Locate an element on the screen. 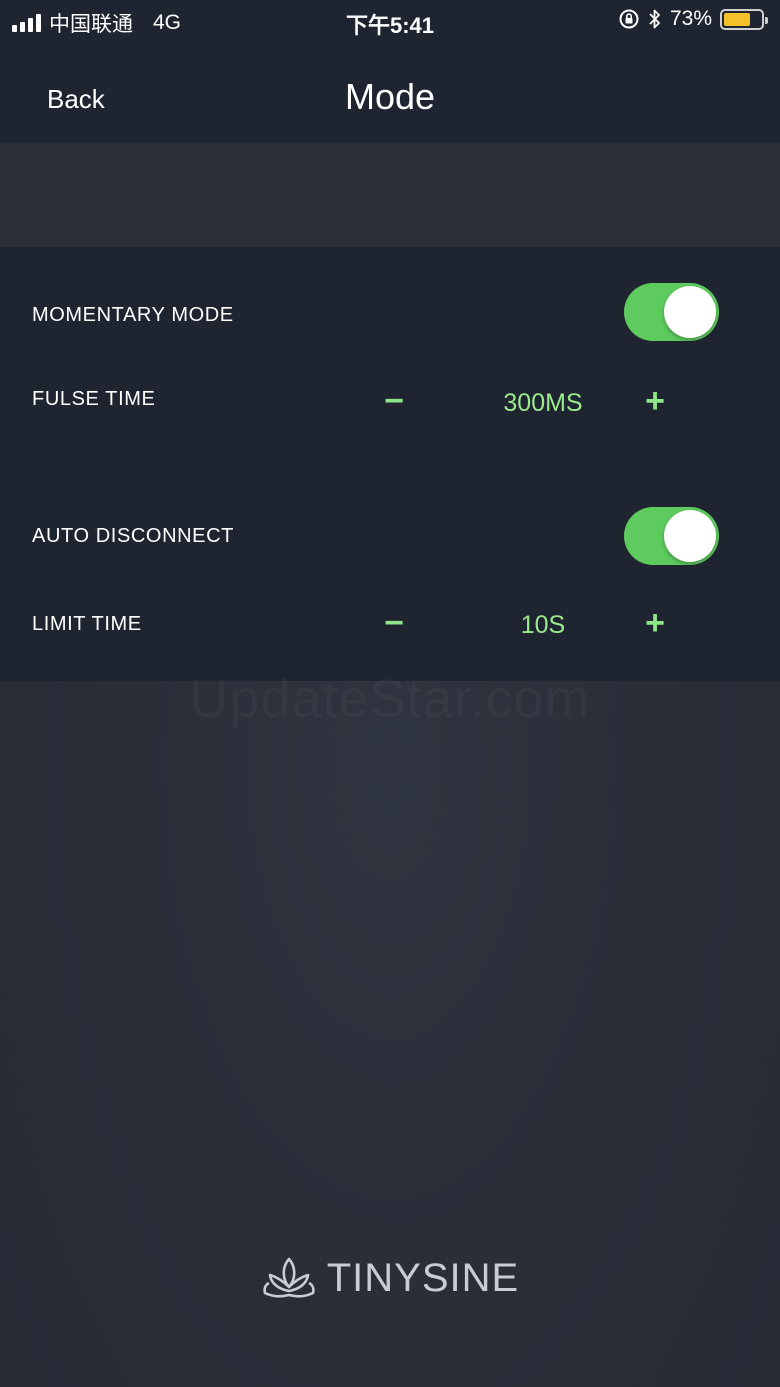 Image resolution: width=780 pixels, height=1387 pixels. brand-logo: TINYSINE is located at coordinates (390, 1278).